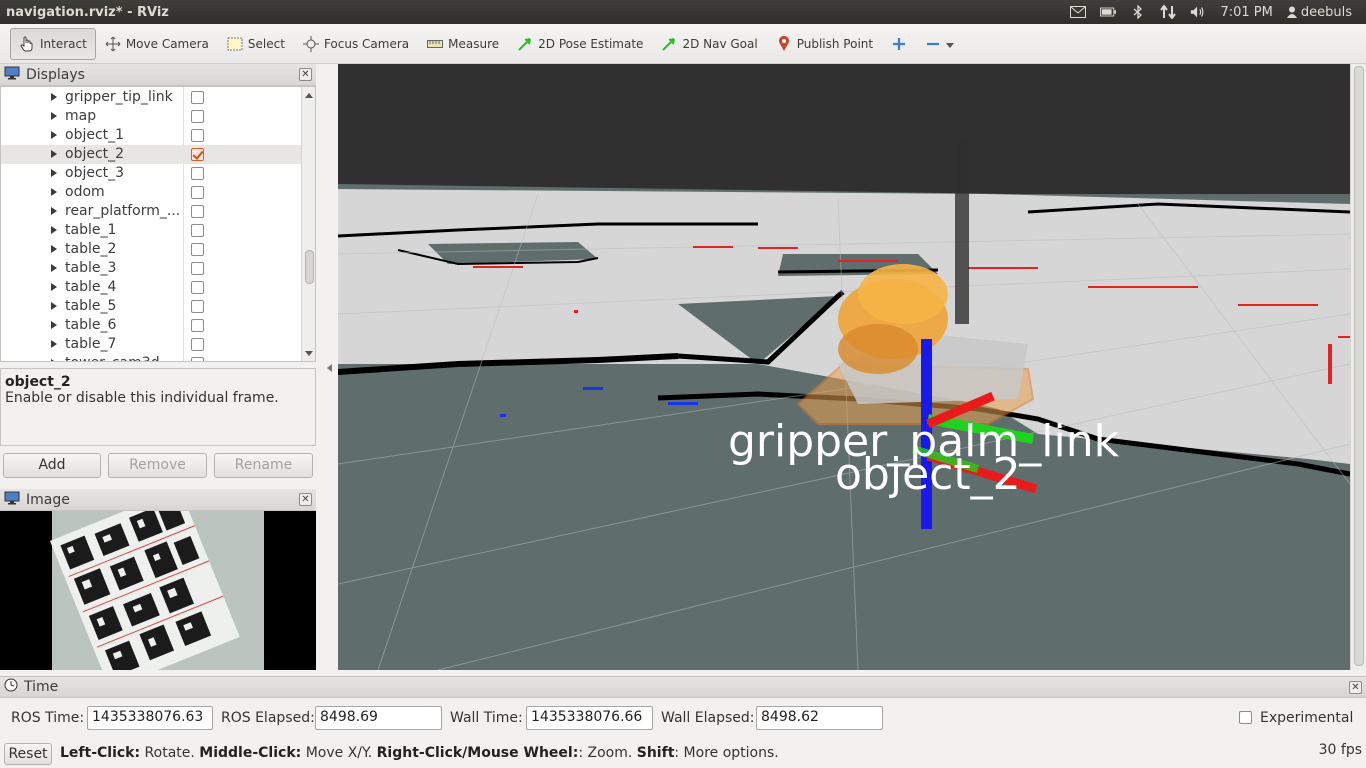 The height and width of the screenshot is (768, 1366). Describe the element at coordinates (119, 97) in the screenshot. I see `display-item-label: gripper_tip_link` at that location.